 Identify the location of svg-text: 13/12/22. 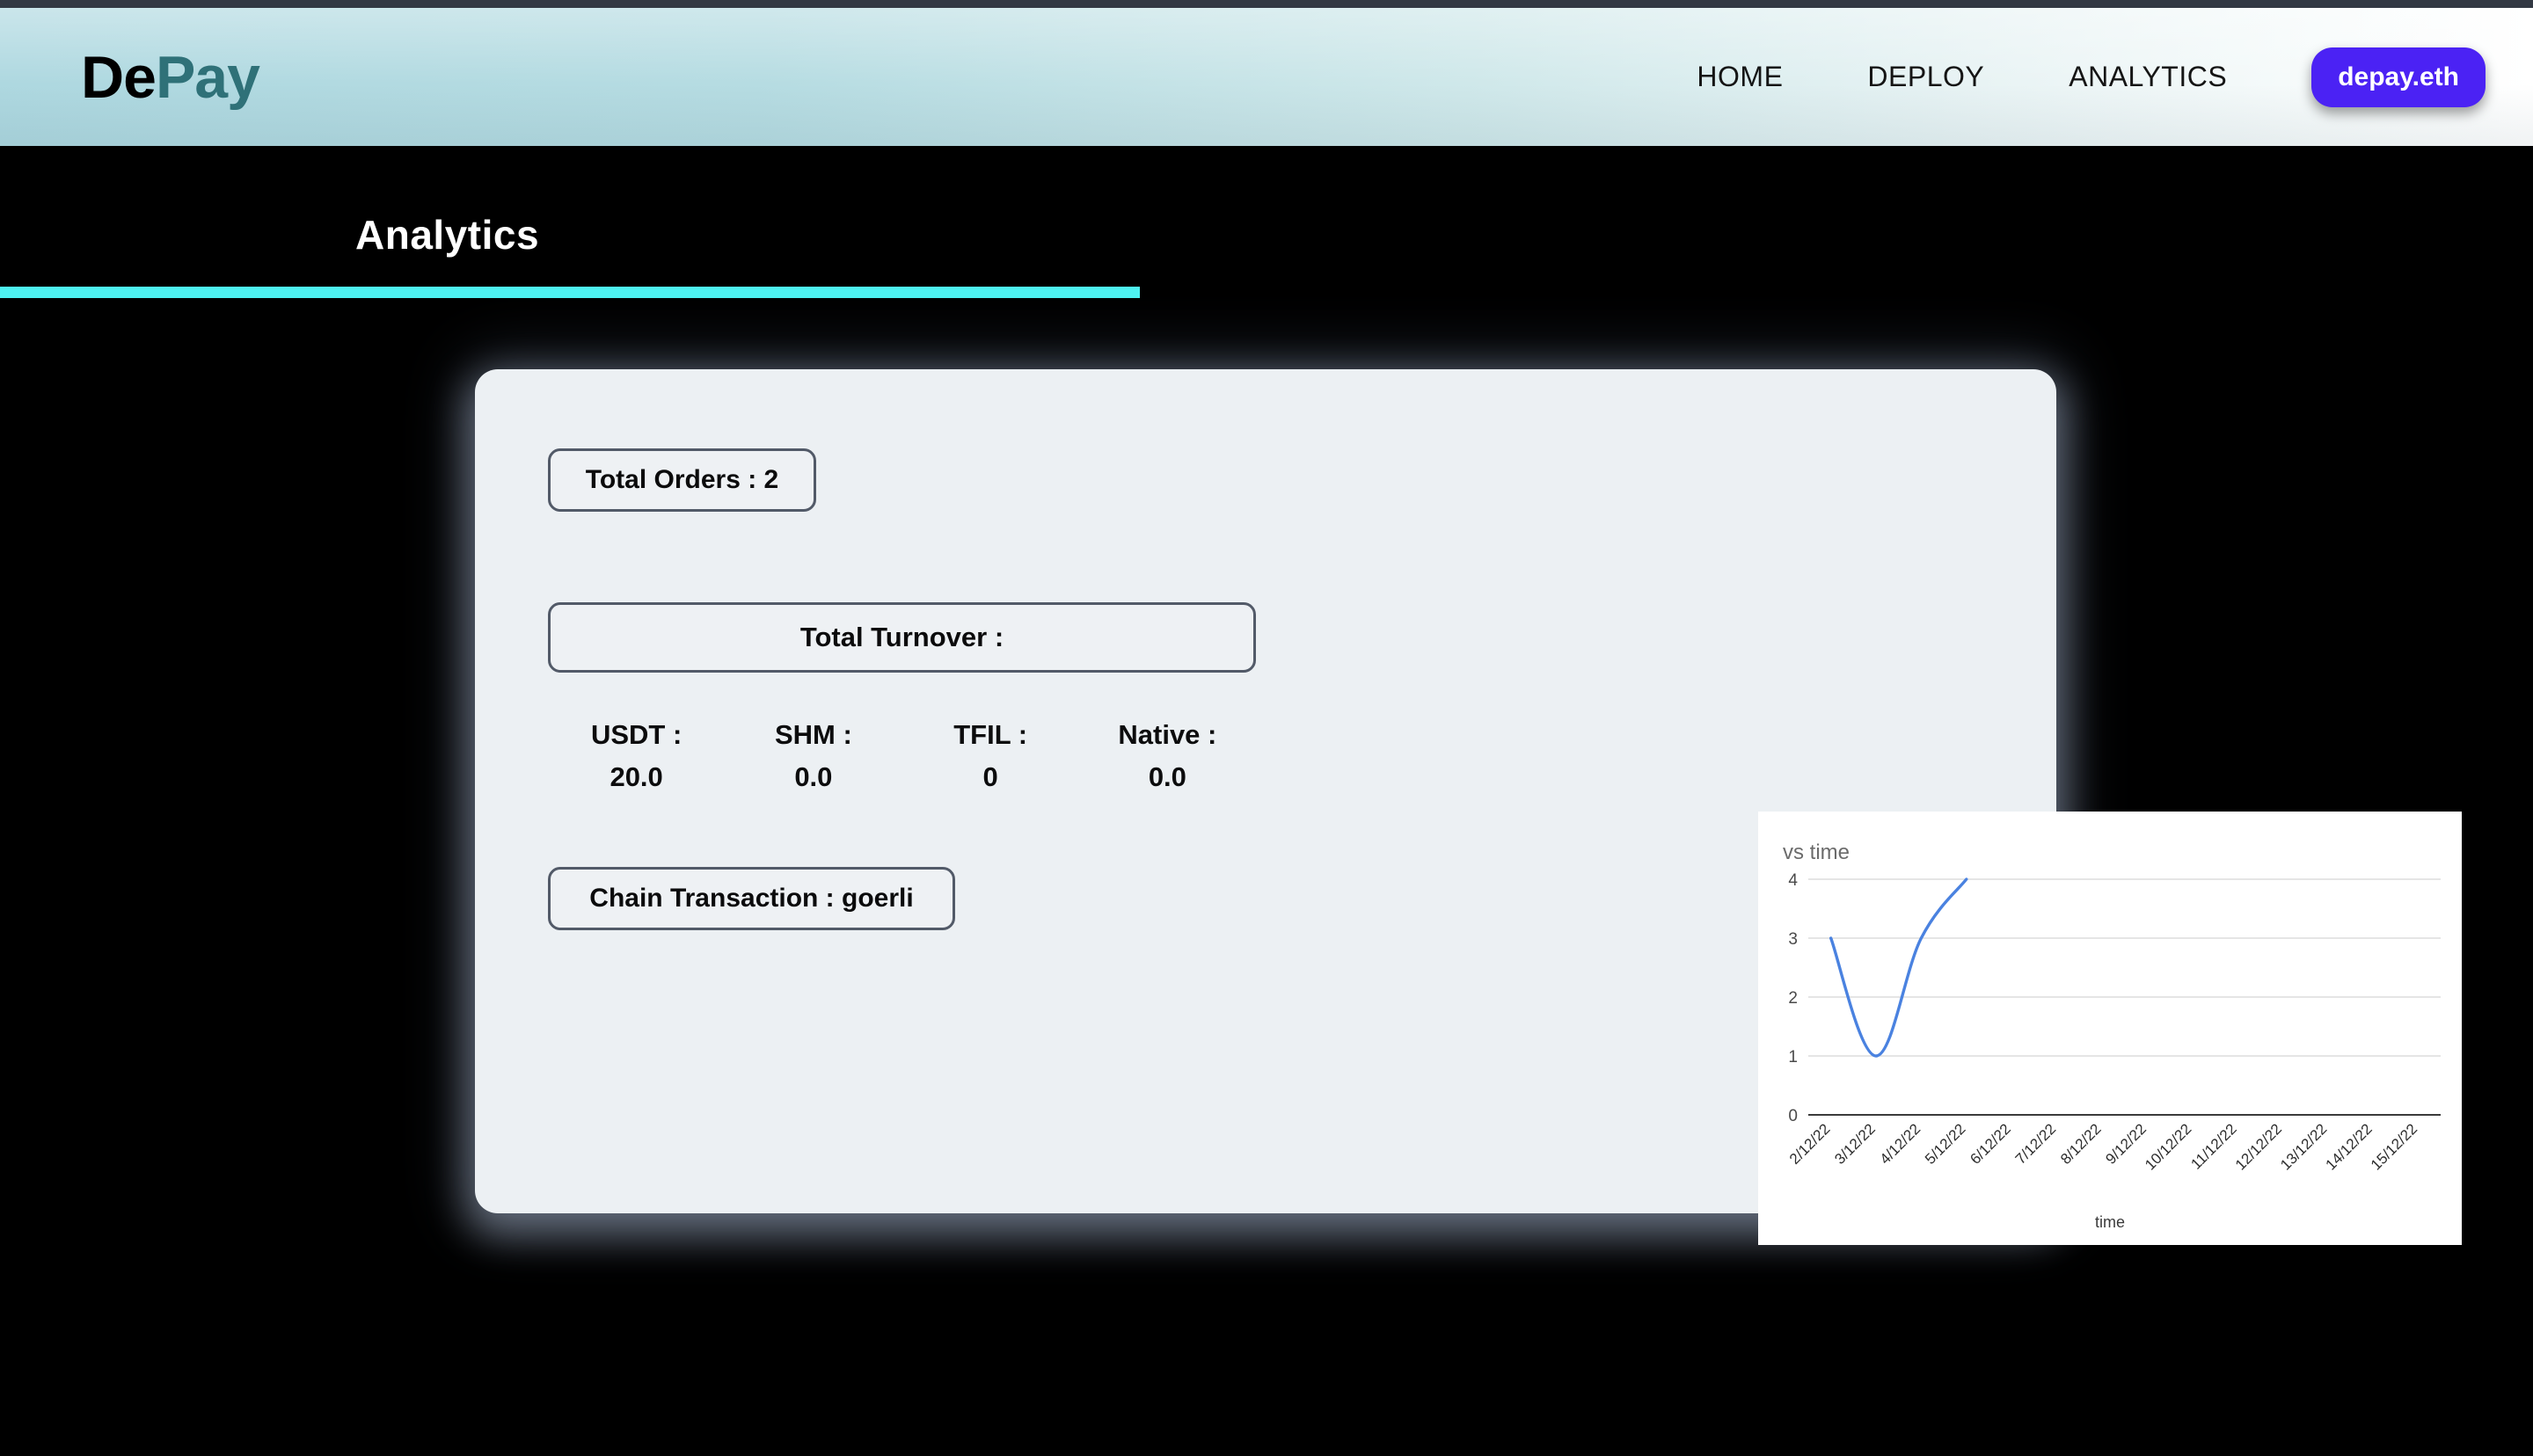
(2303, 1146).